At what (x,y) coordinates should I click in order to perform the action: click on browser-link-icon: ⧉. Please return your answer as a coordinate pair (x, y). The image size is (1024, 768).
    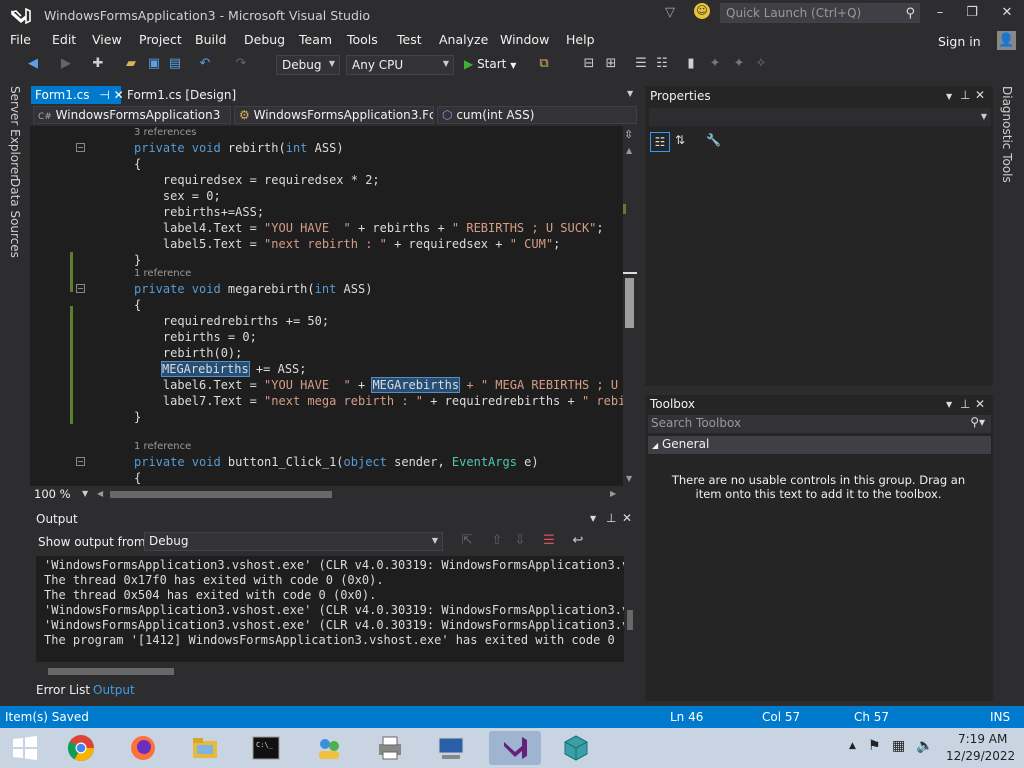
    Looking at the image, I should click on (544, 63).